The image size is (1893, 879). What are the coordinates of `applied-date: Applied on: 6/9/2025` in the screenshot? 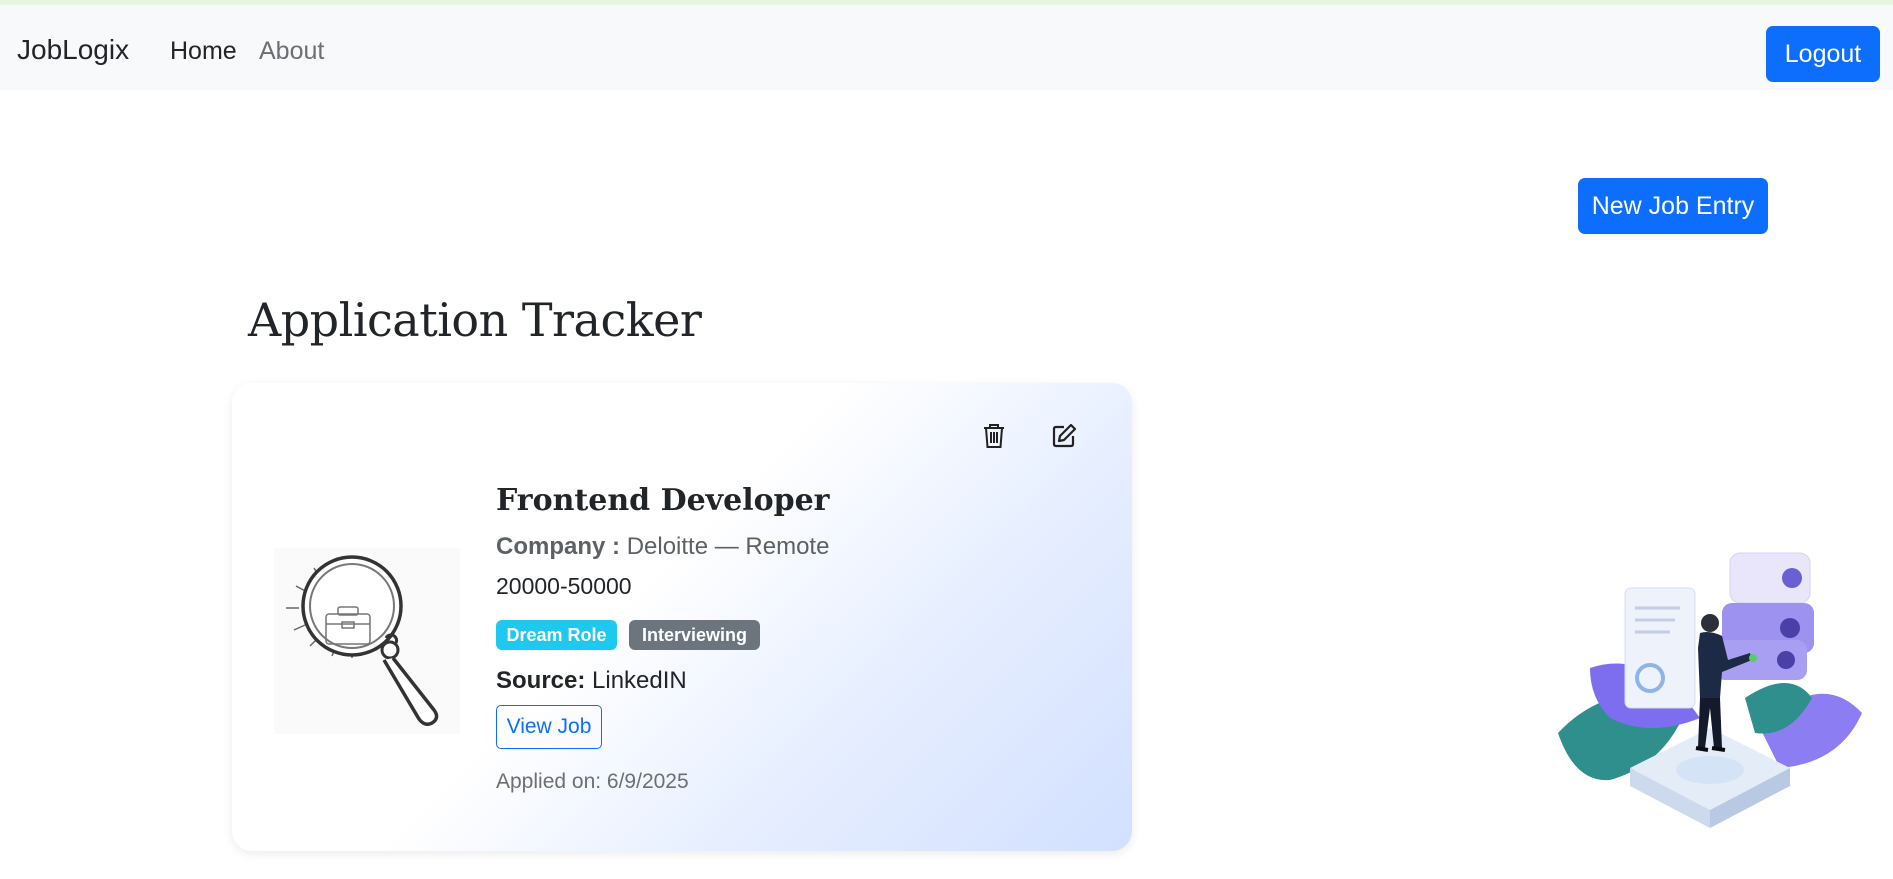 It's located at (592, 781).